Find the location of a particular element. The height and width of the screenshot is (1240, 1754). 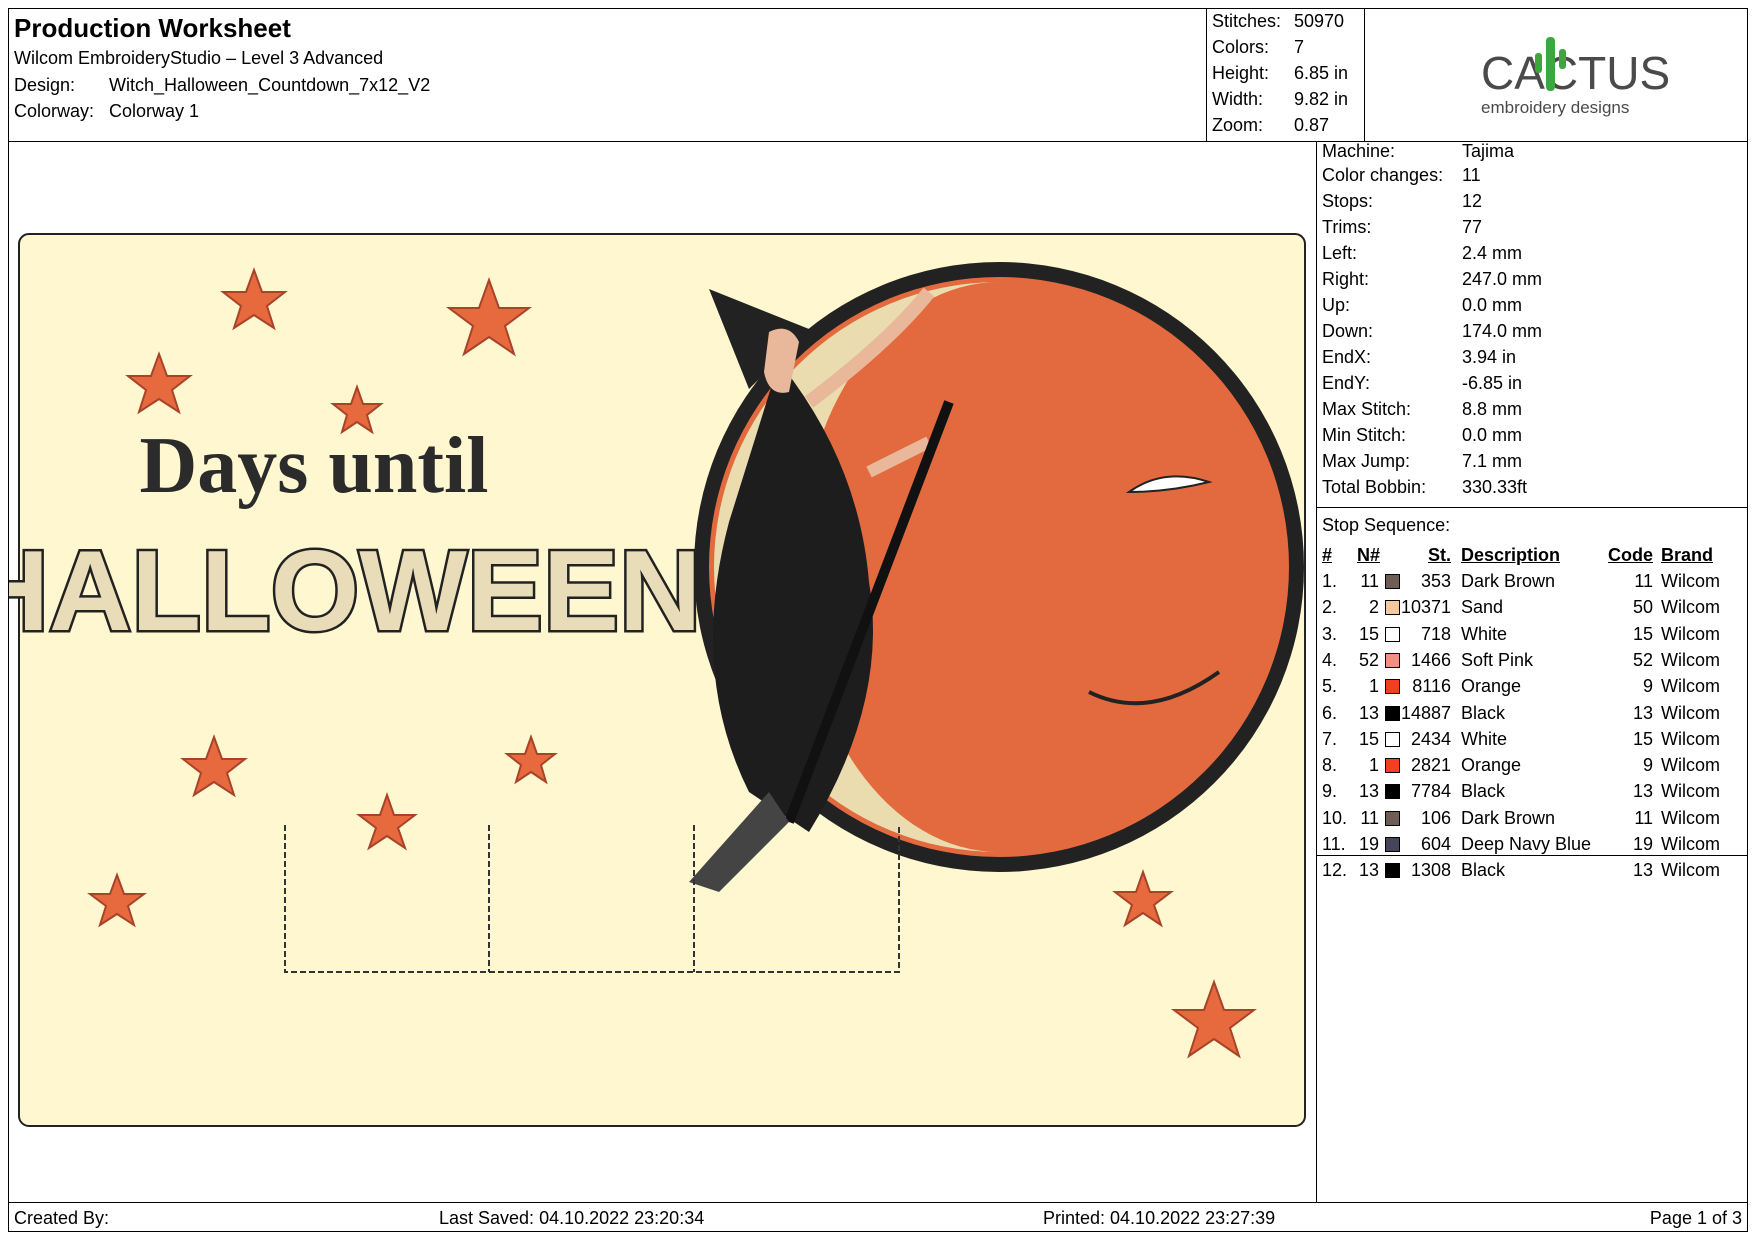

last-saved: Last Saved: 04.10.2022 23:20:34 is located at coordinates (572, 1218).